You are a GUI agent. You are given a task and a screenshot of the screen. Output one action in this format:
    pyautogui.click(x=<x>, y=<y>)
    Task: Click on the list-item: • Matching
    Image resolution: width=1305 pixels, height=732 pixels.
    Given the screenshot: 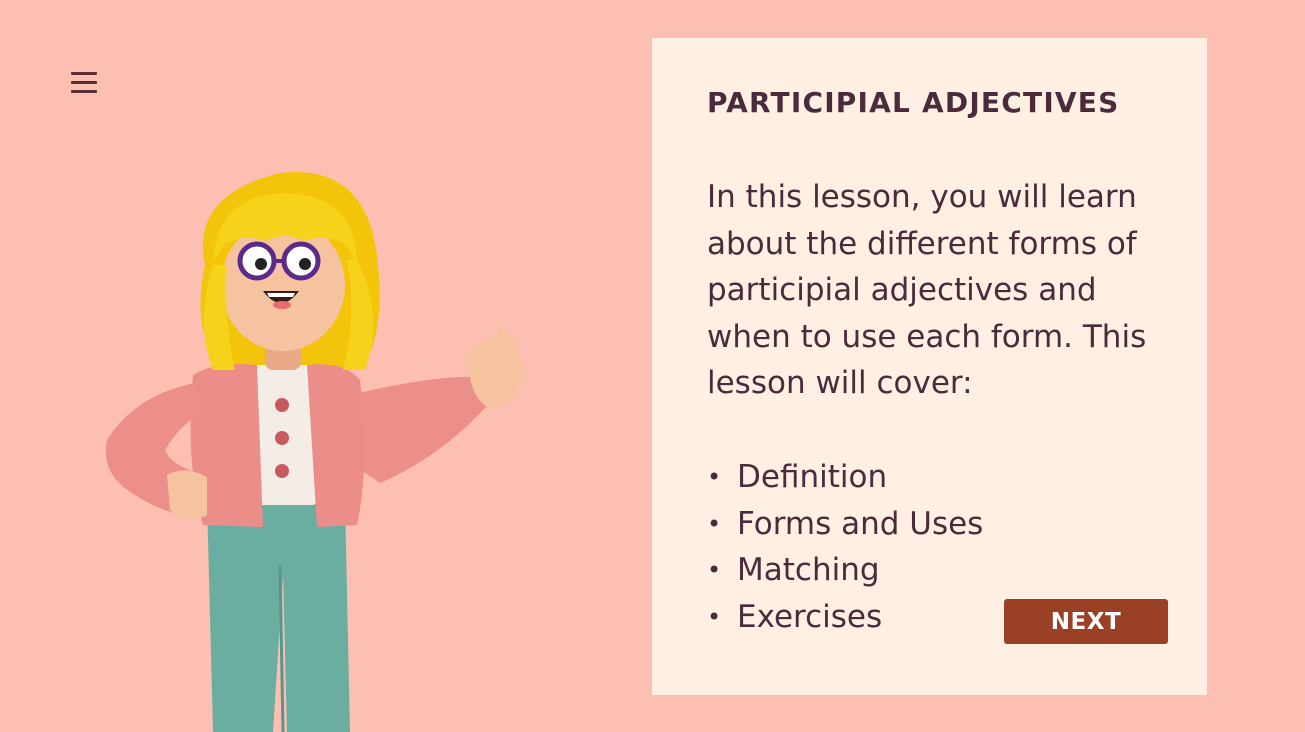 What is the action you would take?
    pyautogui.click(x=845, y=570)
    